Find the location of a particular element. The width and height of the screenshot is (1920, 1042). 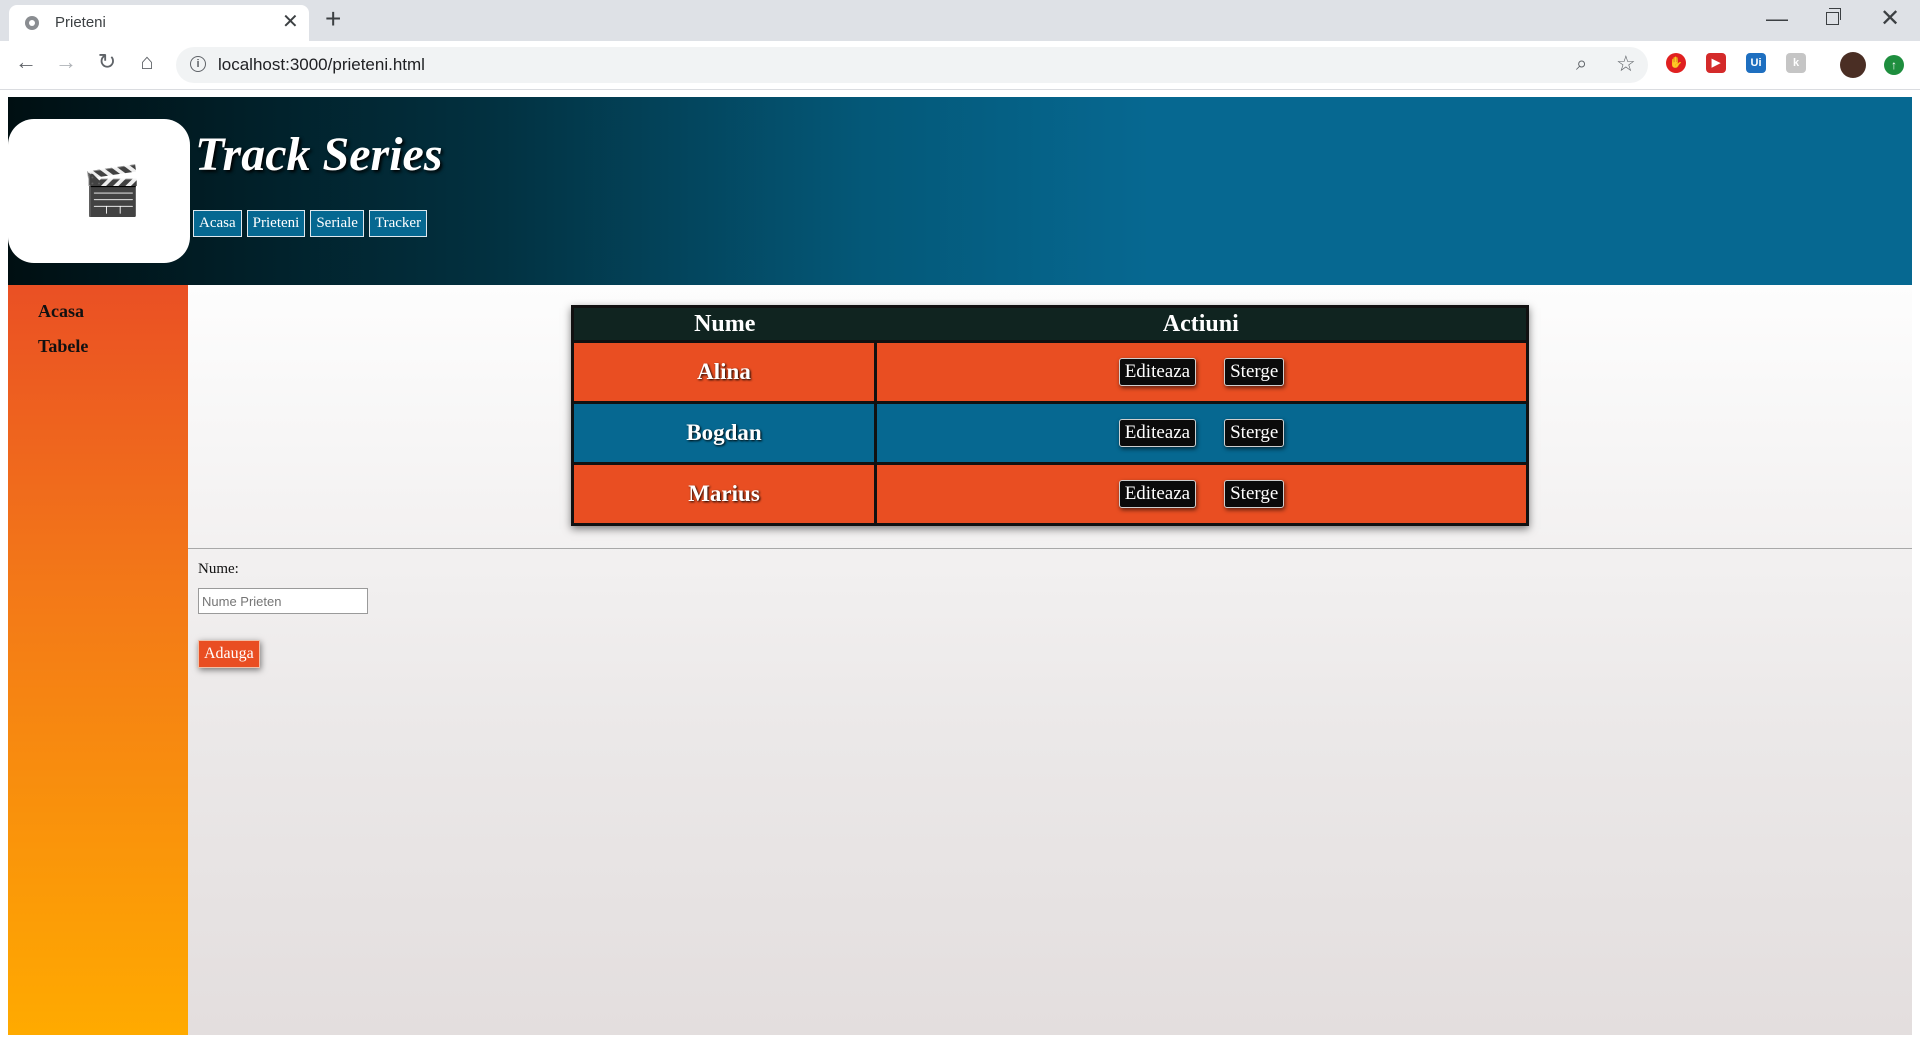

restore-icon is located at coordinates (1833, 16).